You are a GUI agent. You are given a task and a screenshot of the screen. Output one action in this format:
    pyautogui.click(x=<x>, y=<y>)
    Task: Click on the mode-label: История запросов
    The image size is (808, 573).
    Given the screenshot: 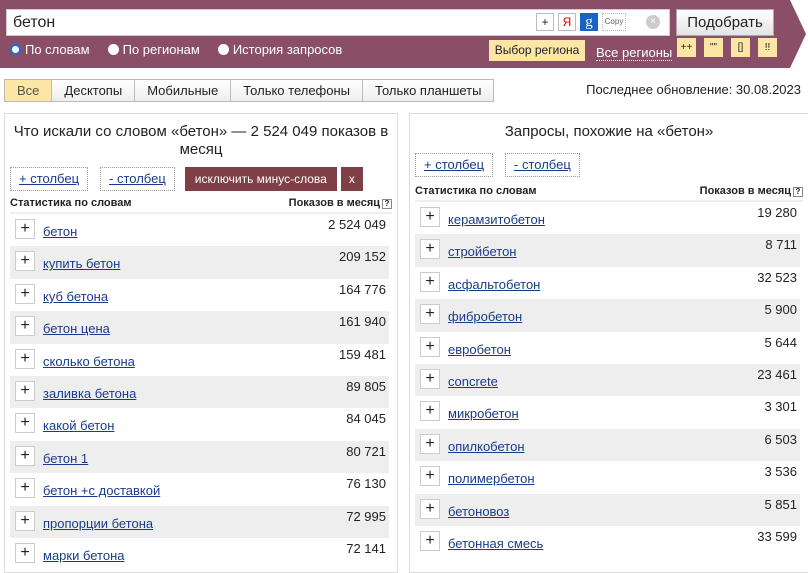 What is the action you would take?
    pyautogui.click(x=287, y=49)
    